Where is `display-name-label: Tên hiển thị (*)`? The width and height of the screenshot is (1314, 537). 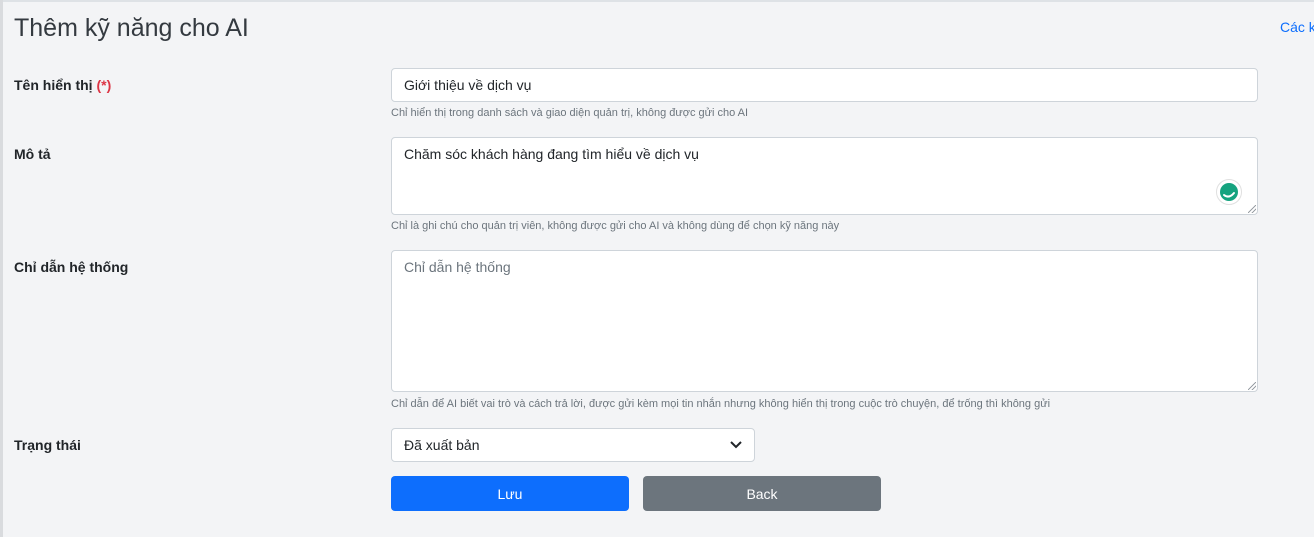
display-name-label: Tên hiển thị (*) is located at coordinates (62, 85).